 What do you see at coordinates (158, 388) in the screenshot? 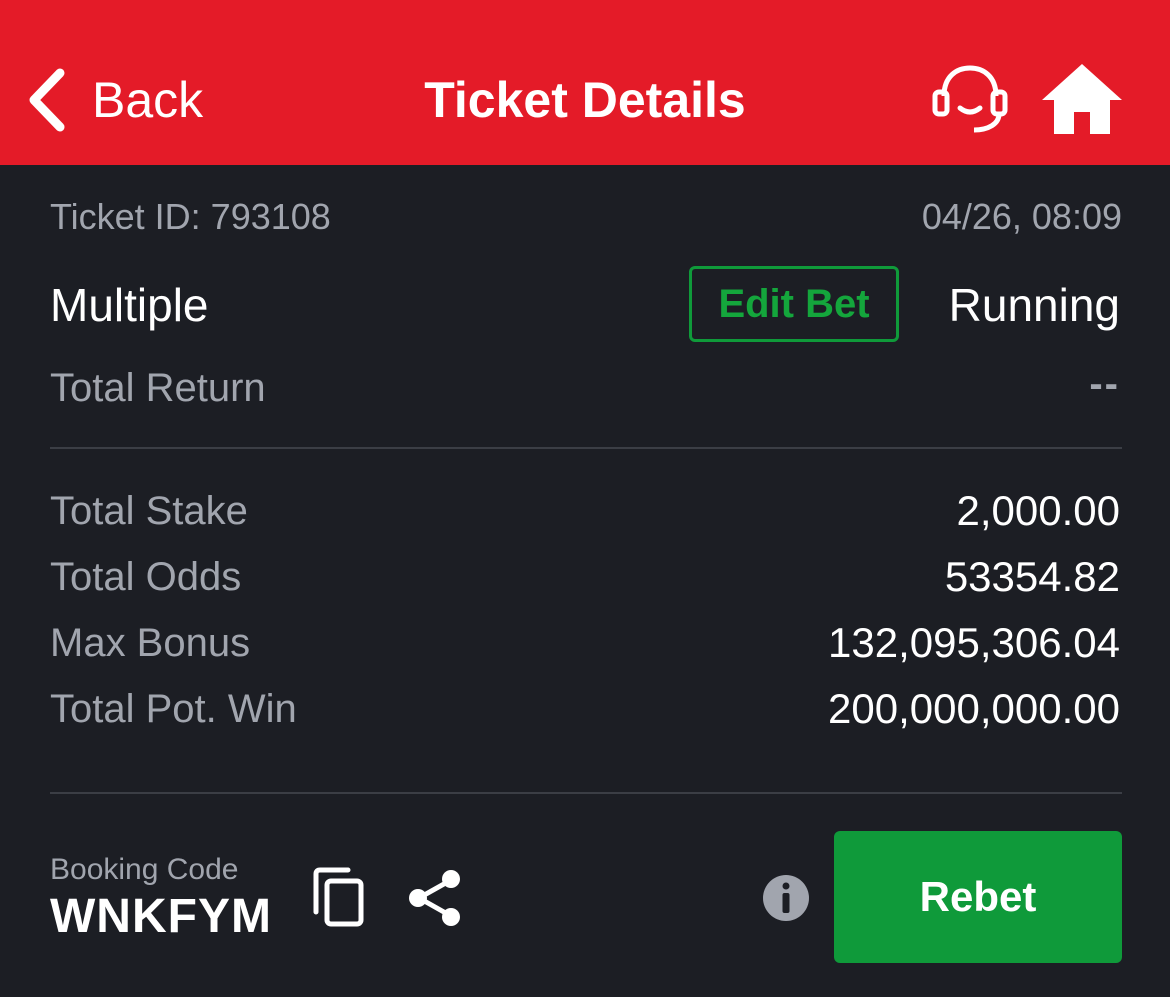
I see `total-return-label: Total Return` at bounding box center [158, 388].